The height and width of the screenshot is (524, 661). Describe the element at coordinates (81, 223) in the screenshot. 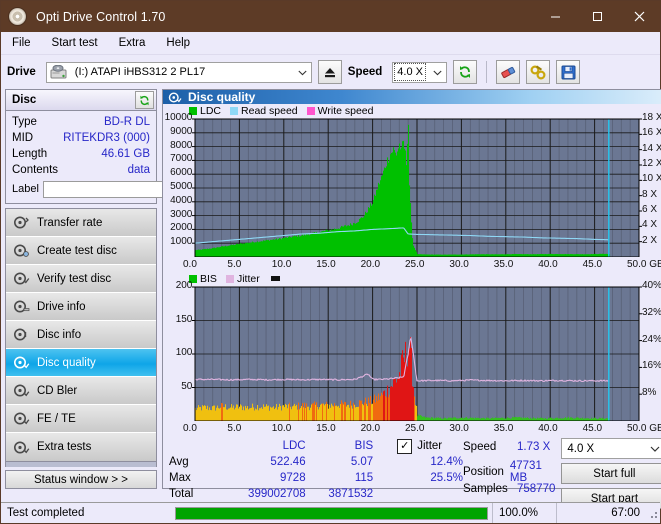

I see `sidebar-item-transfer-rate: Transfer rate` at that location.